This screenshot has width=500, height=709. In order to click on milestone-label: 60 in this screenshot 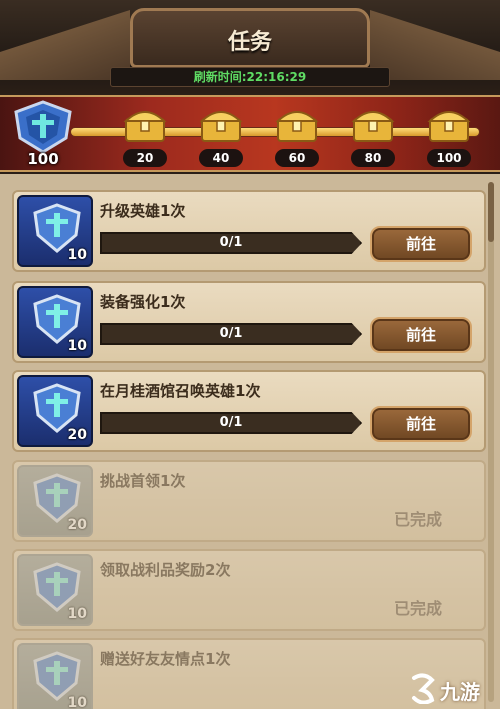, I will do `click(297, 158)`.